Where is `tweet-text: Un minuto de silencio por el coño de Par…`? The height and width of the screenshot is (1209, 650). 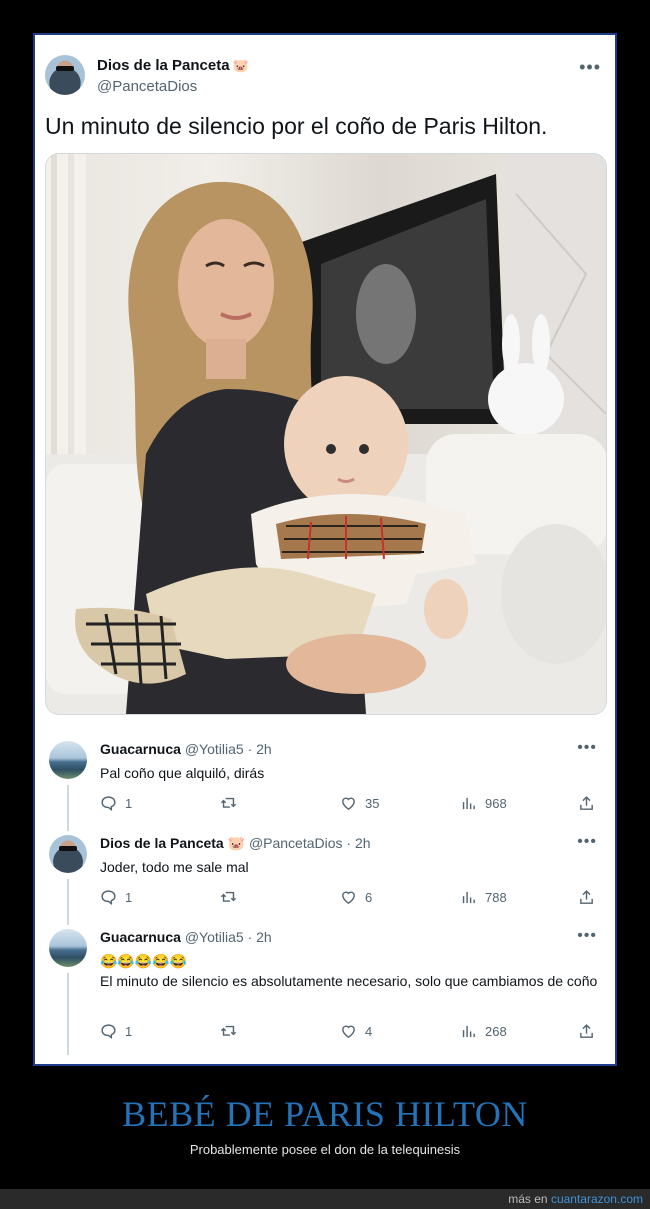 tweet-text: Un minuto de silencio por el coño de Par… is located at coordinates (296, 126).